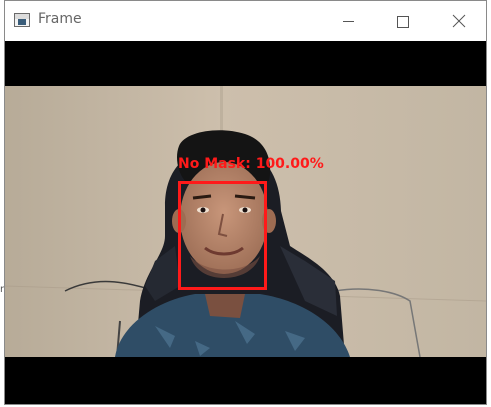 This screenshot has width=491, height=407. What do you see at coordinates (251, 164) in the screenshot?
I see `detection-label: No Mask: 100.00%` at bounding box center [251, 164].